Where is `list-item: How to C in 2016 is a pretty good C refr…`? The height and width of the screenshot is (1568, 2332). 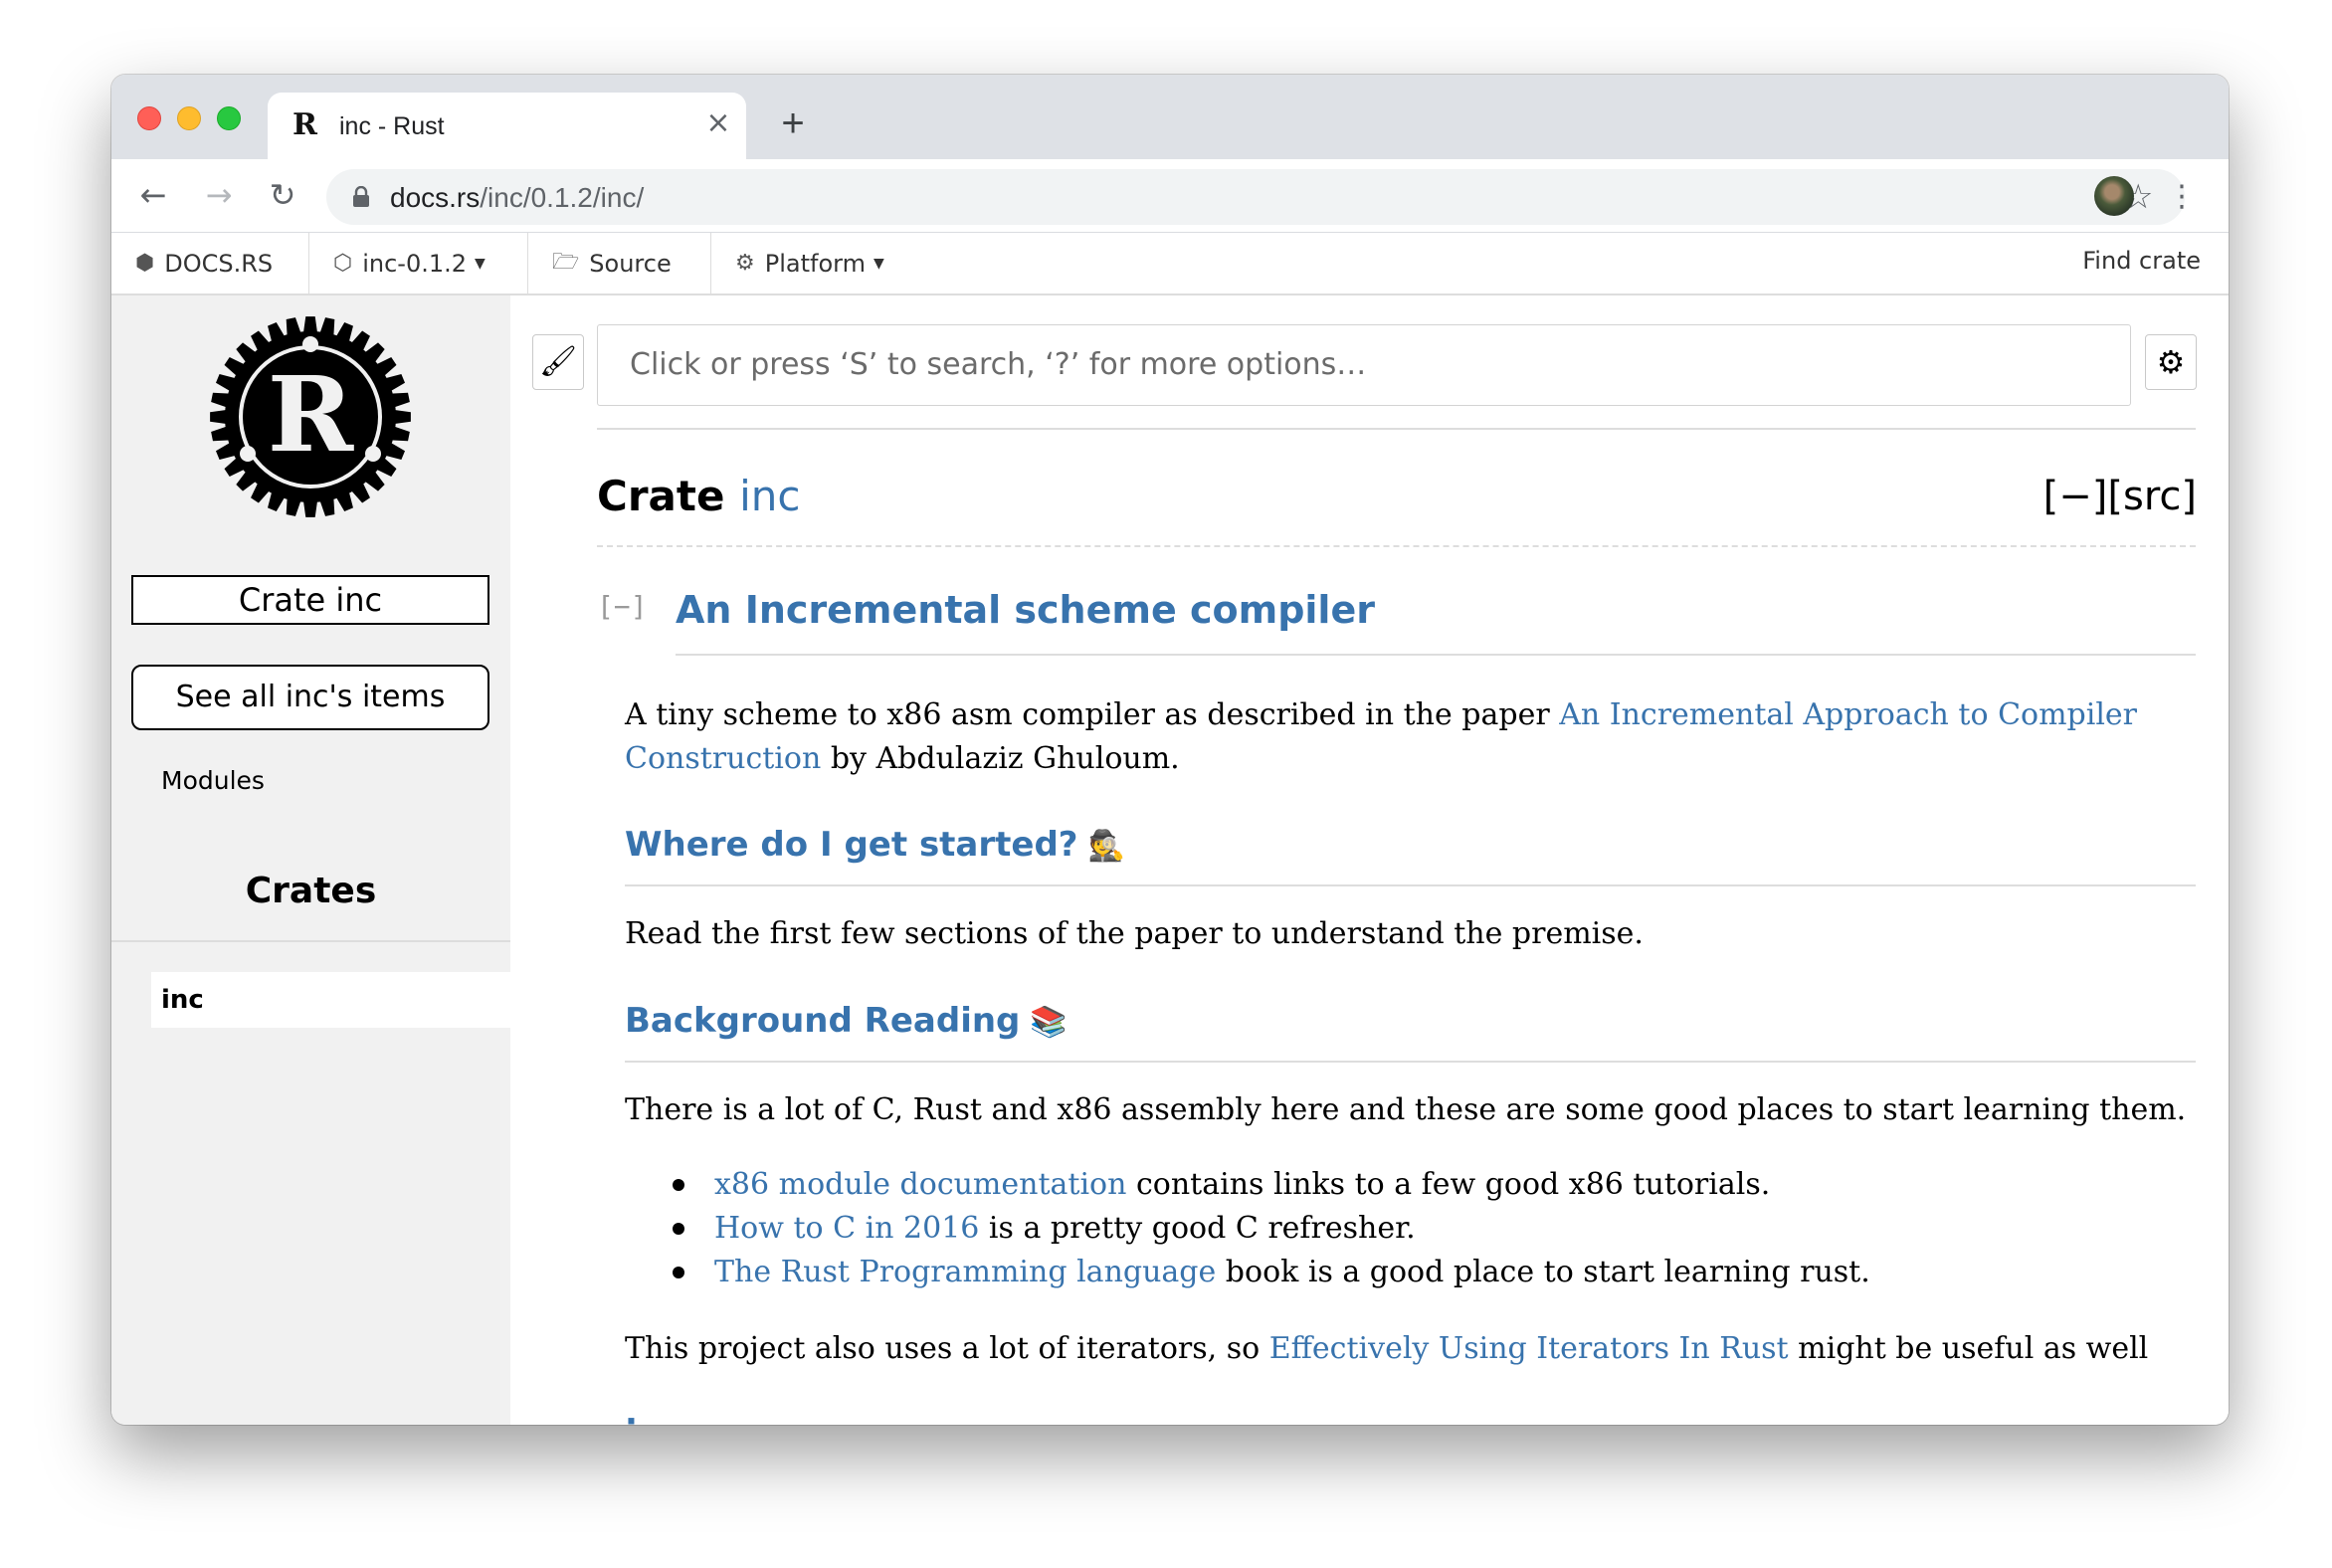 list-item: How to C in 2016 is a pretty good C refr… is located at coordinates (1267, 1229).